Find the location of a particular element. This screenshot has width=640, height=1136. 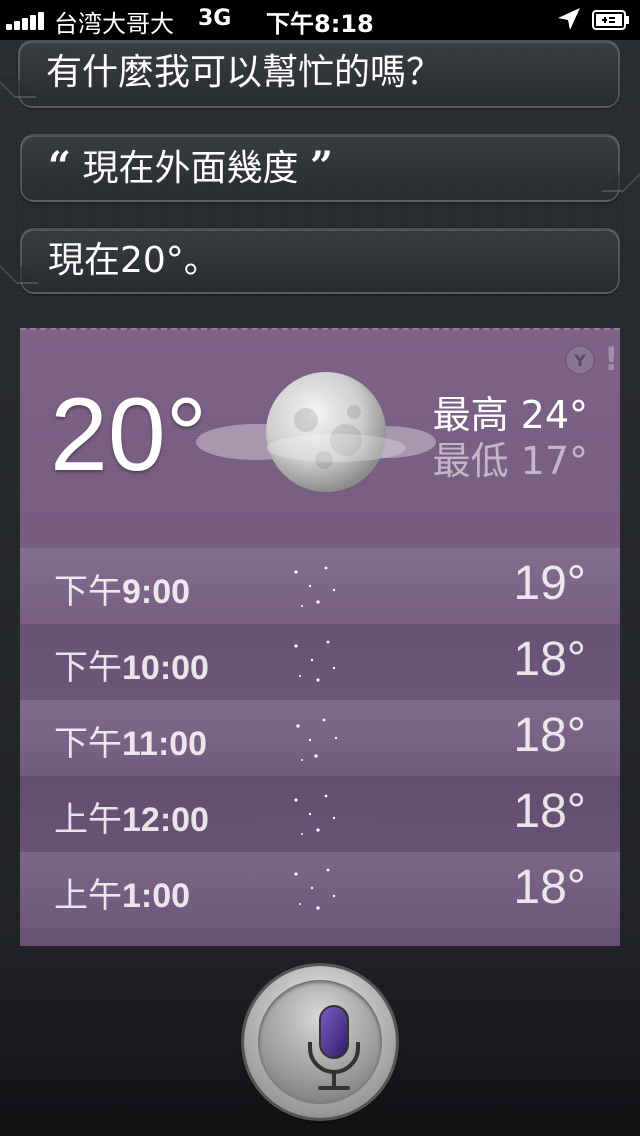

hourly-row: 下午9:00 19° is located at coordinates (320, 586).